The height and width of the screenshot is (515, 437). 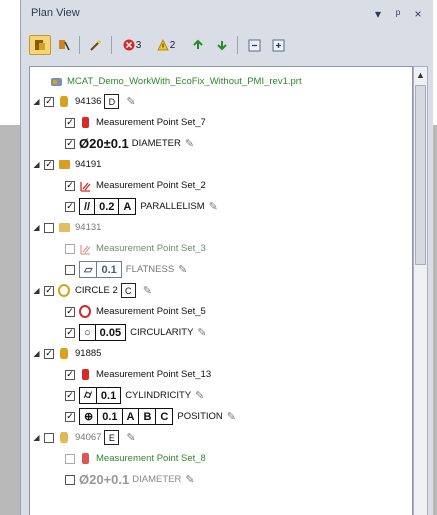 I want to click on move-up-icon, so click(x=198, y=45).